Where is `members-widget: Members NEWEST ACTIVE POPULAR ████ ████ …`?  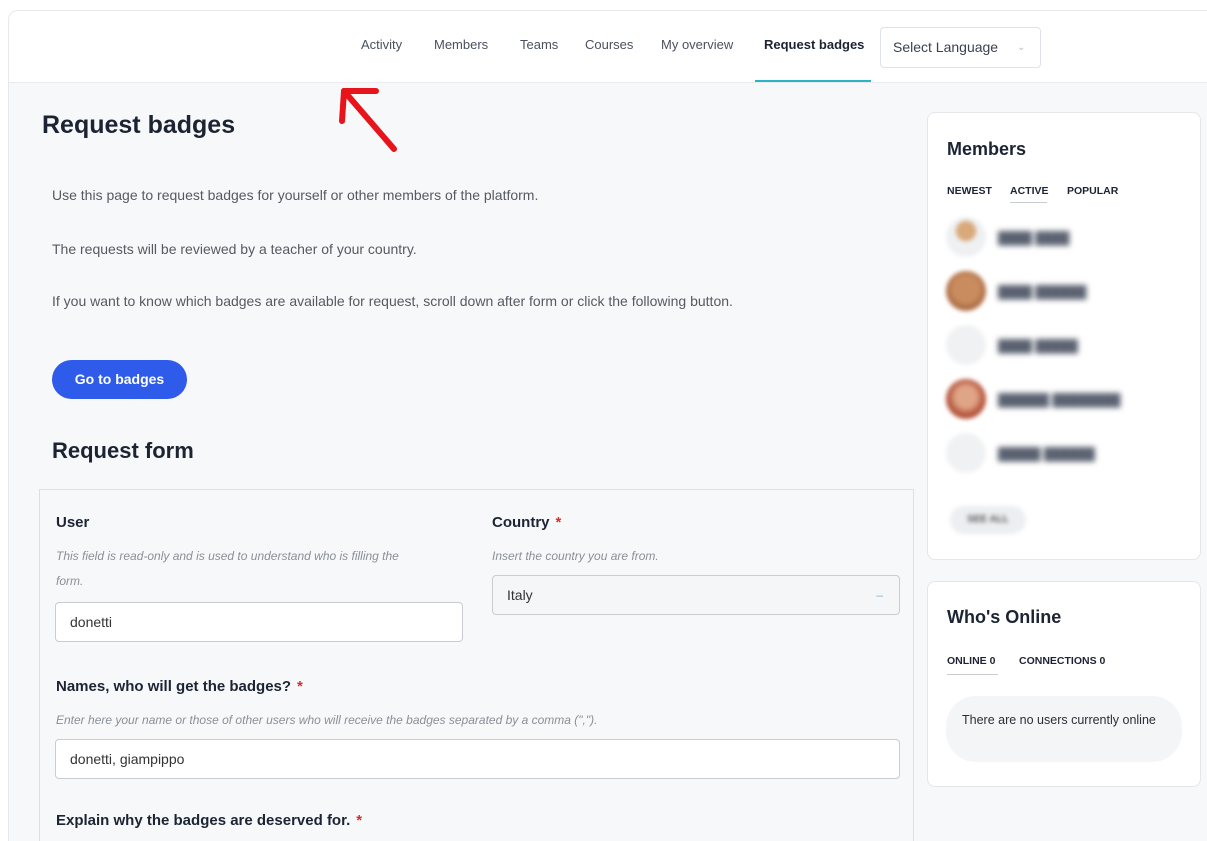 members-widget: Members NEWEST ACTIVE POPULAR ████ ████ … is located at coordinates (1064, 336).